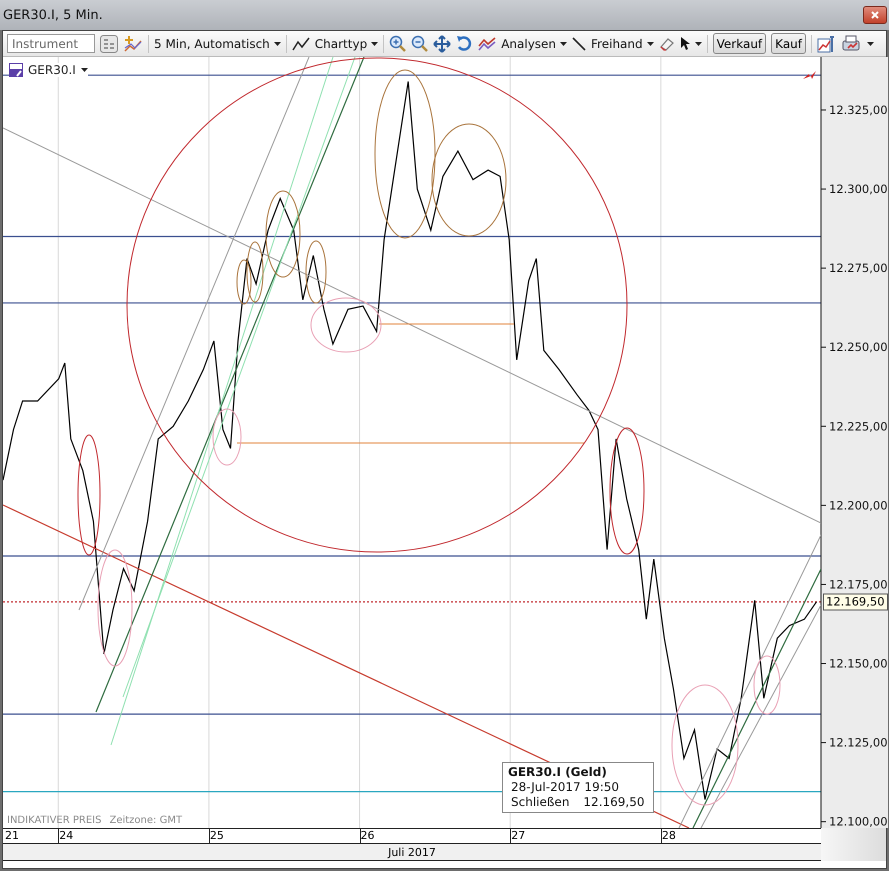  I want to click on price-note: INDIKATIVER PREIS, so click(54, 820).